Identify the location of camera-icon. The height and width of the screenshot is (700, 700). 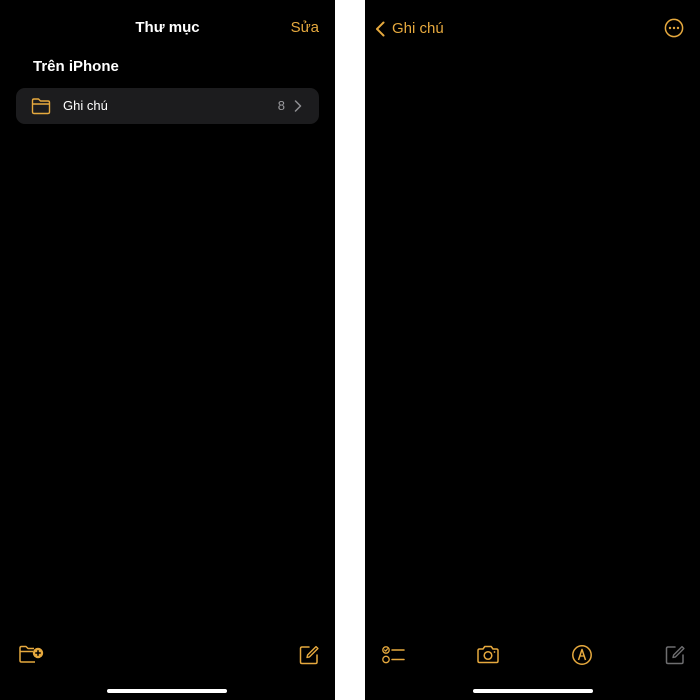
(488, 654).